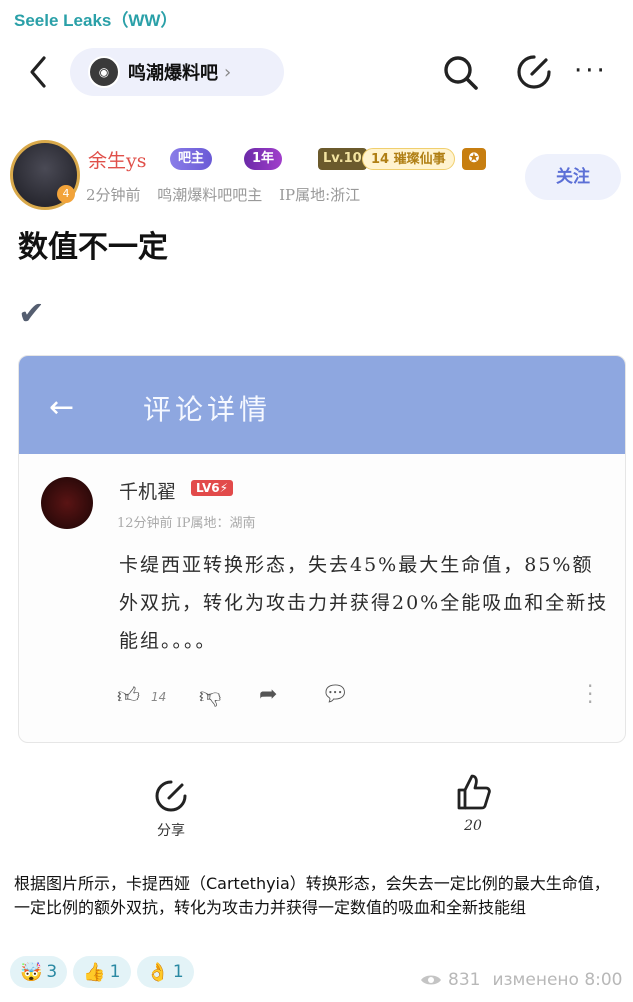 This screenshot has height=1002, width=633. Describe the element at coordinates (159, 697) in the screenshot. I see `screenshot-like-count: 14` at that location.